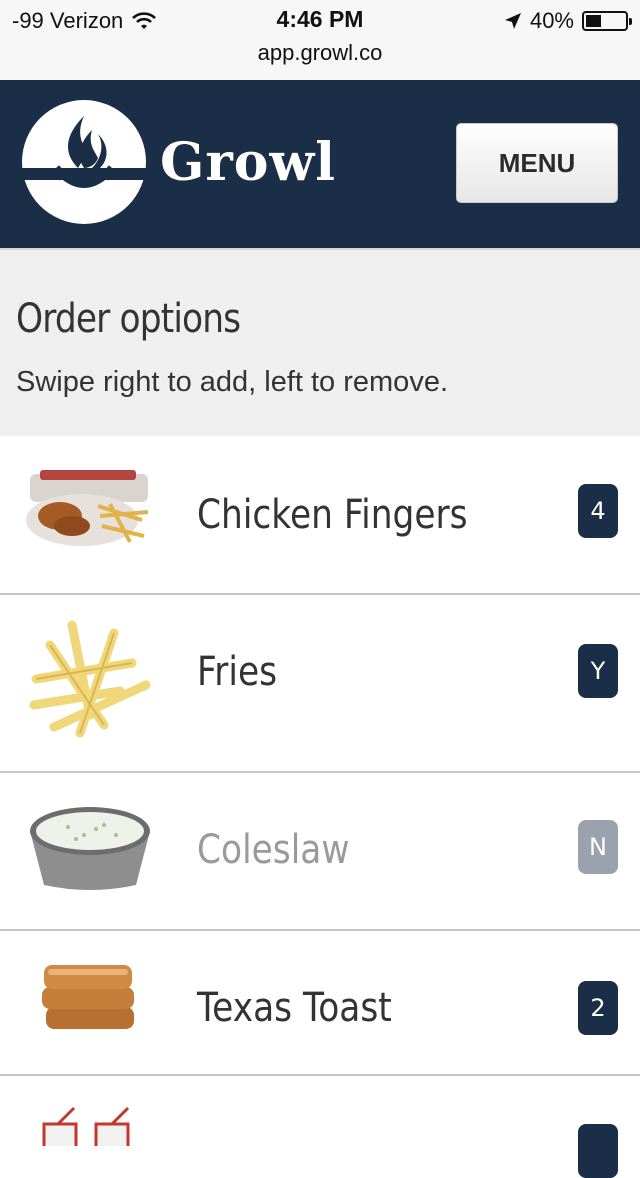  I want to click on app-header: Growl MENU, so click(320, 164).